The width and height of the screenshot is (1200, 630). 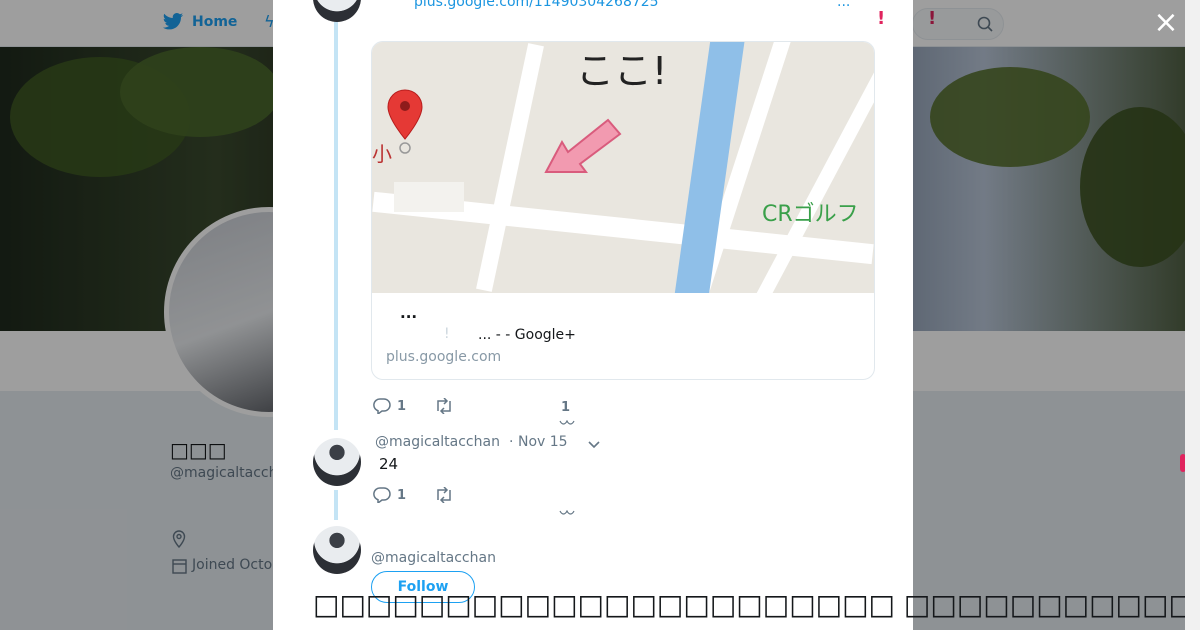 I want to click on map-place-label: CRゴルフ, so click(x=810, y=214).